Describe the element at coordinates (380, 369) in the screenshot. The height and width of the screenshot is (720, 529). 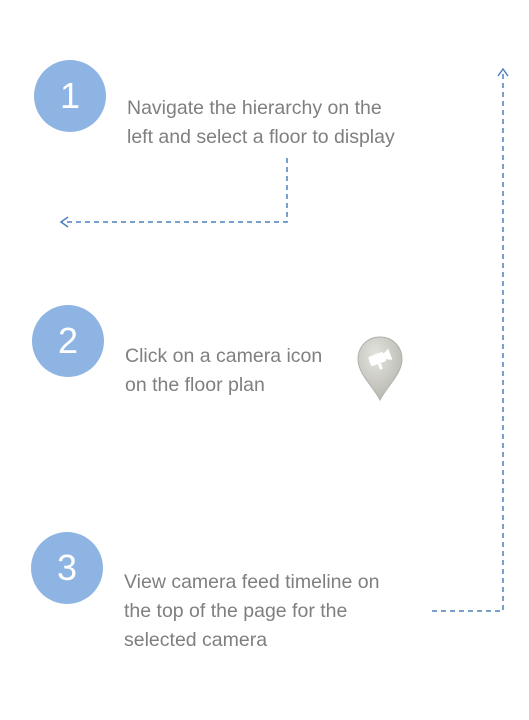
I see `camera-pin-icon` at that location.